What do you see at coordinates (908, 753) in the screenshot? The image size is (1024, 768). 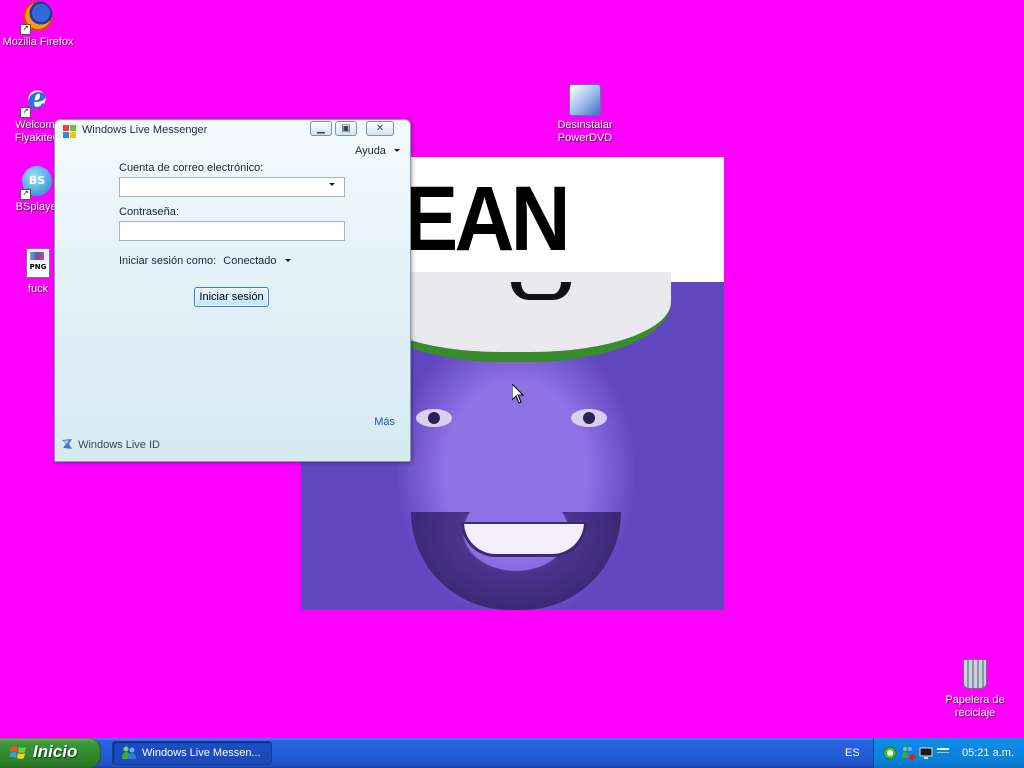 I see `messenger-offline-icon` at bounding box center [908, 753].